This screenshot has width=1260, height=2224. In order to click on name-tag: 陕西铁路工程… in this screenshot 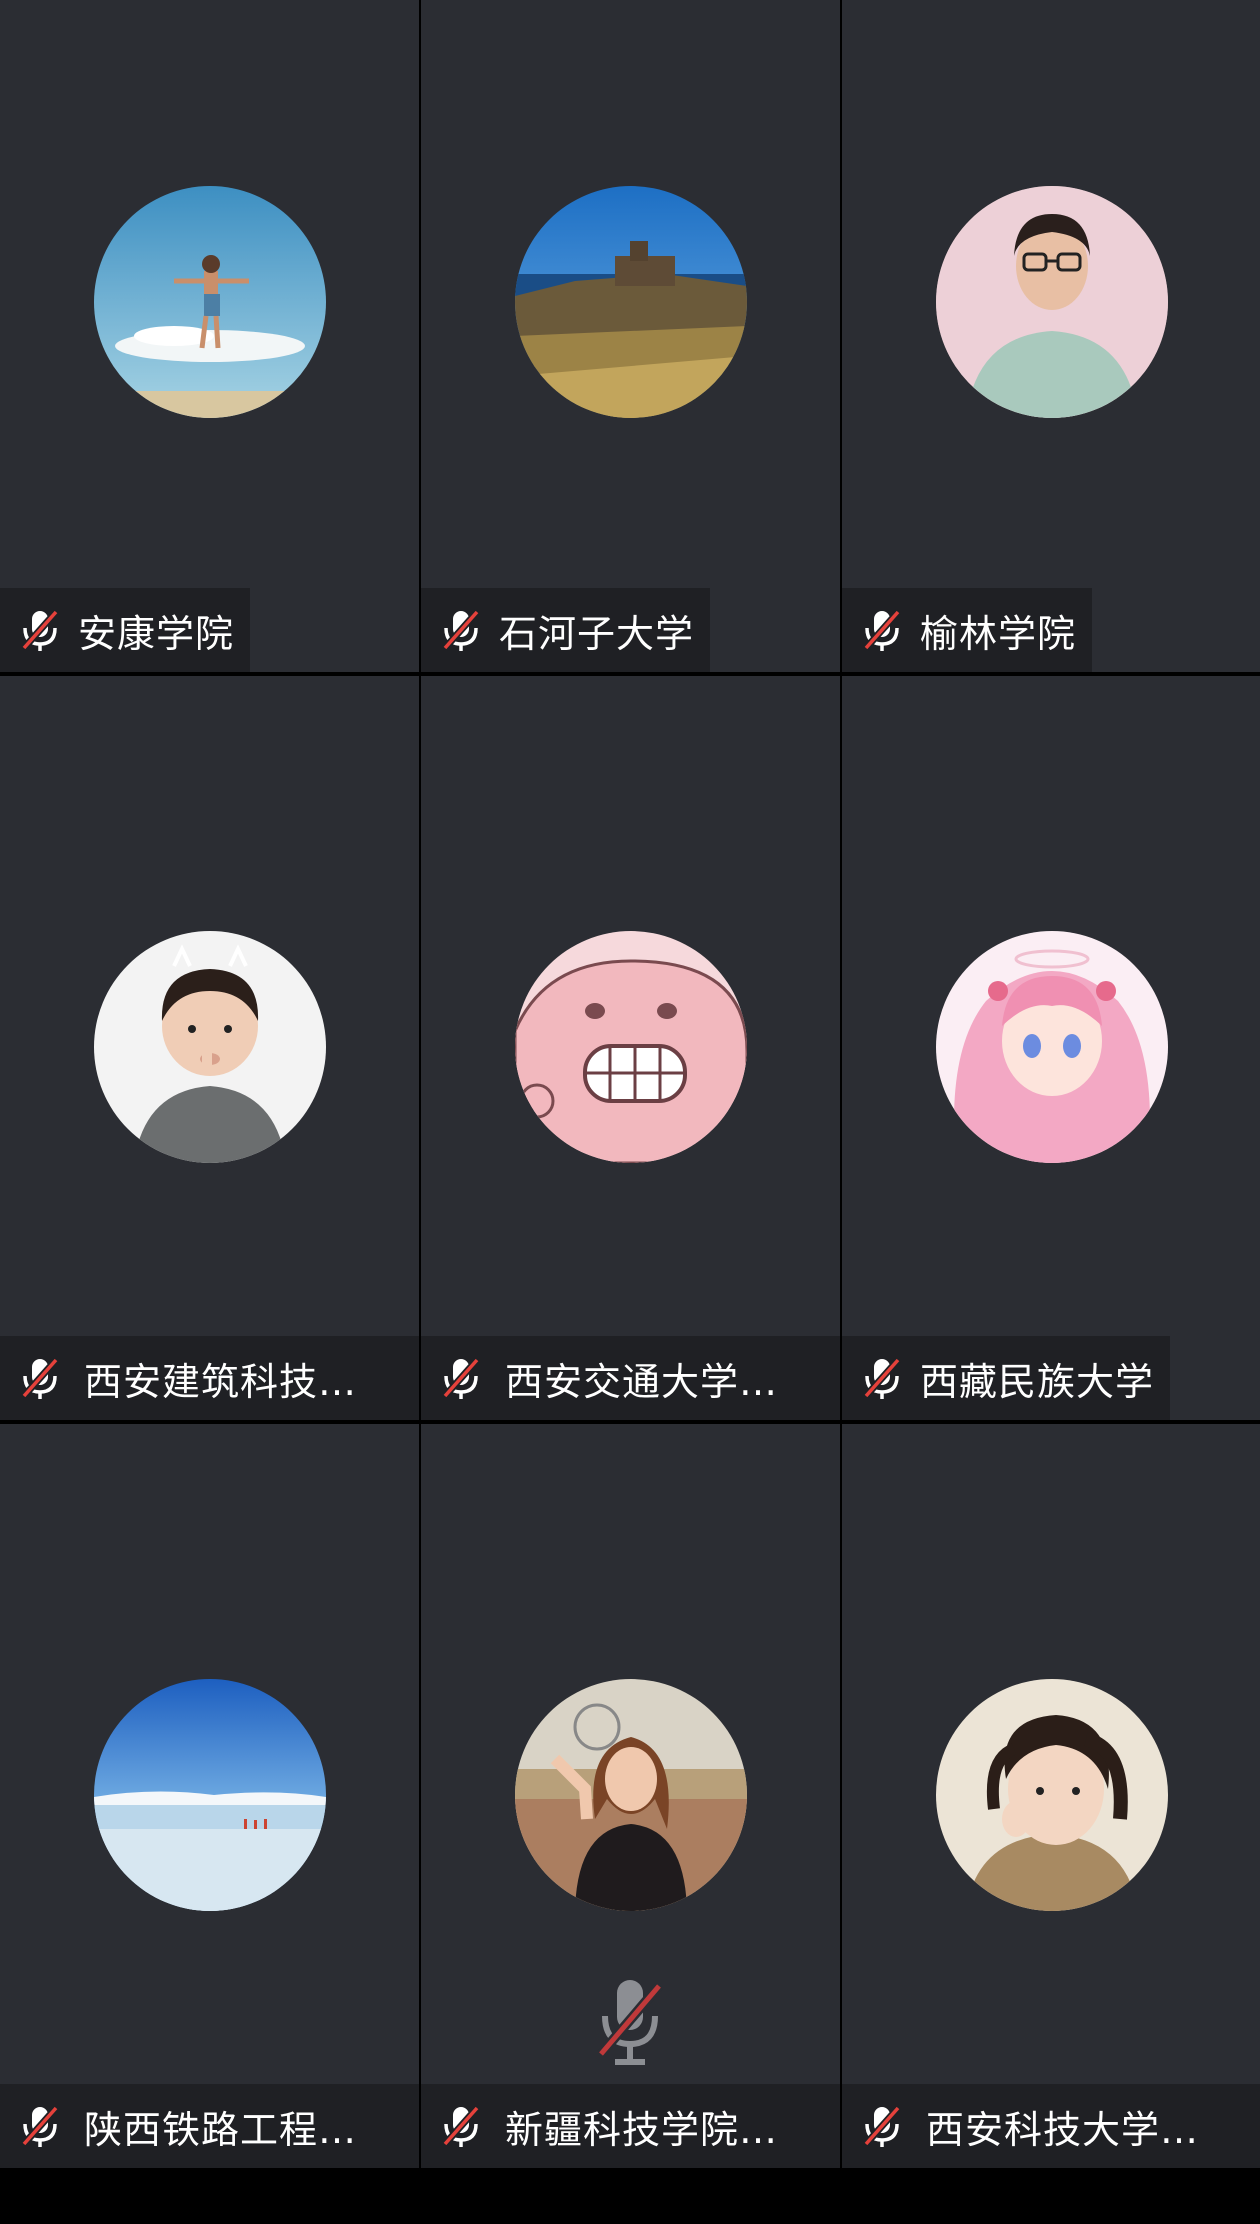, I will do `click(209, 2126)`.